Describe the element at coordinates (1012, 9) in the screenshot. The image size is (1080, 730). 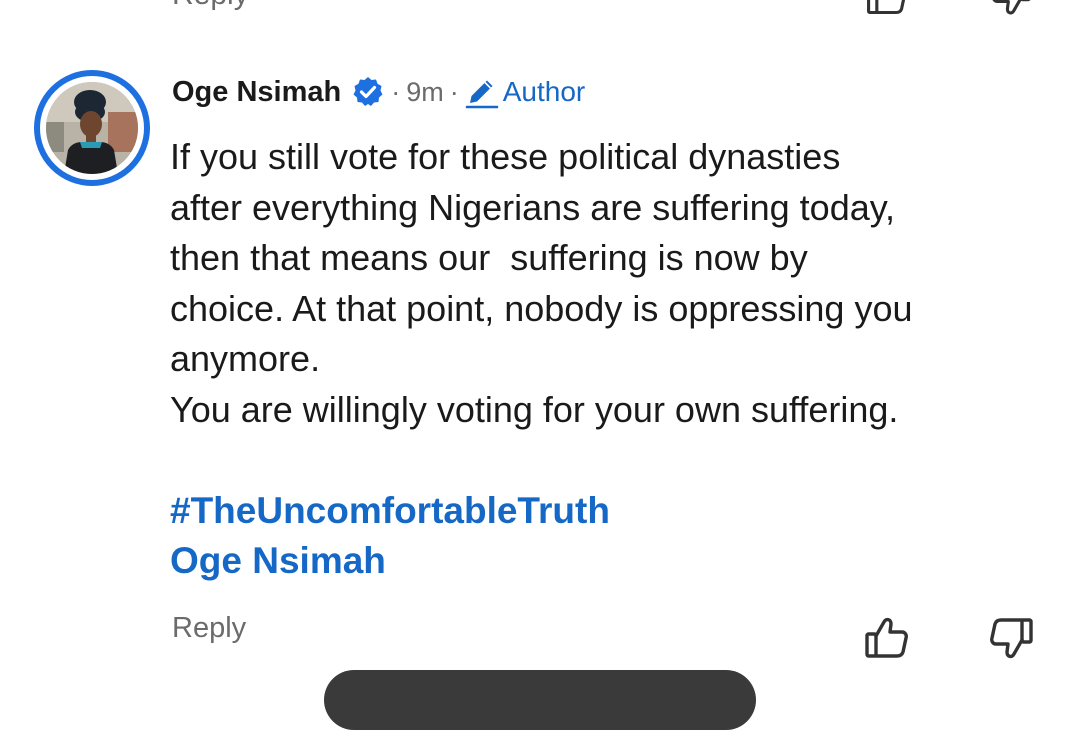
I see `previous-thumbs-down-icon` at that location.